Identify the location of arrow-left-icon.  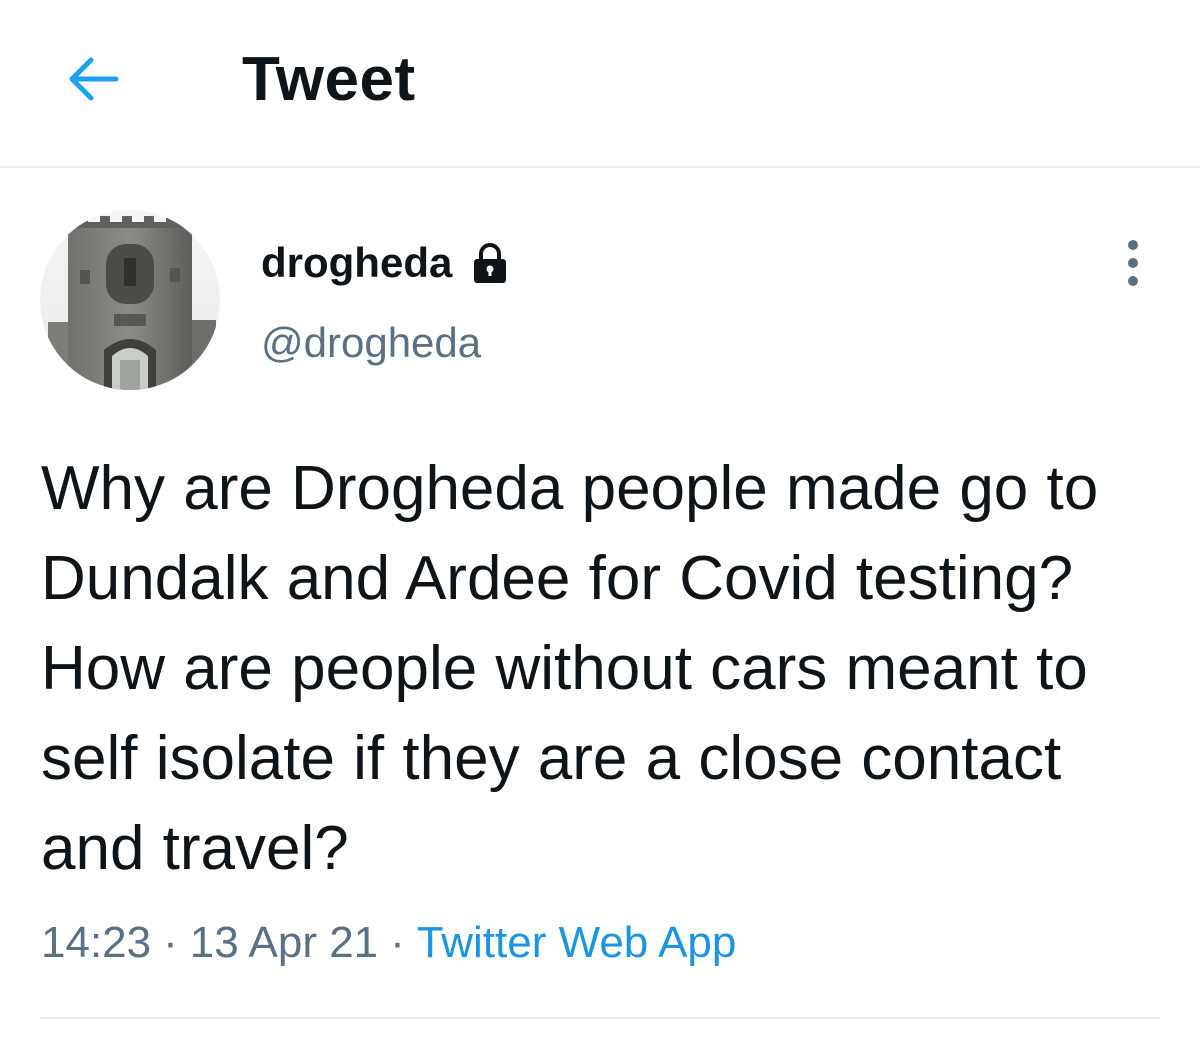
(94, 79).